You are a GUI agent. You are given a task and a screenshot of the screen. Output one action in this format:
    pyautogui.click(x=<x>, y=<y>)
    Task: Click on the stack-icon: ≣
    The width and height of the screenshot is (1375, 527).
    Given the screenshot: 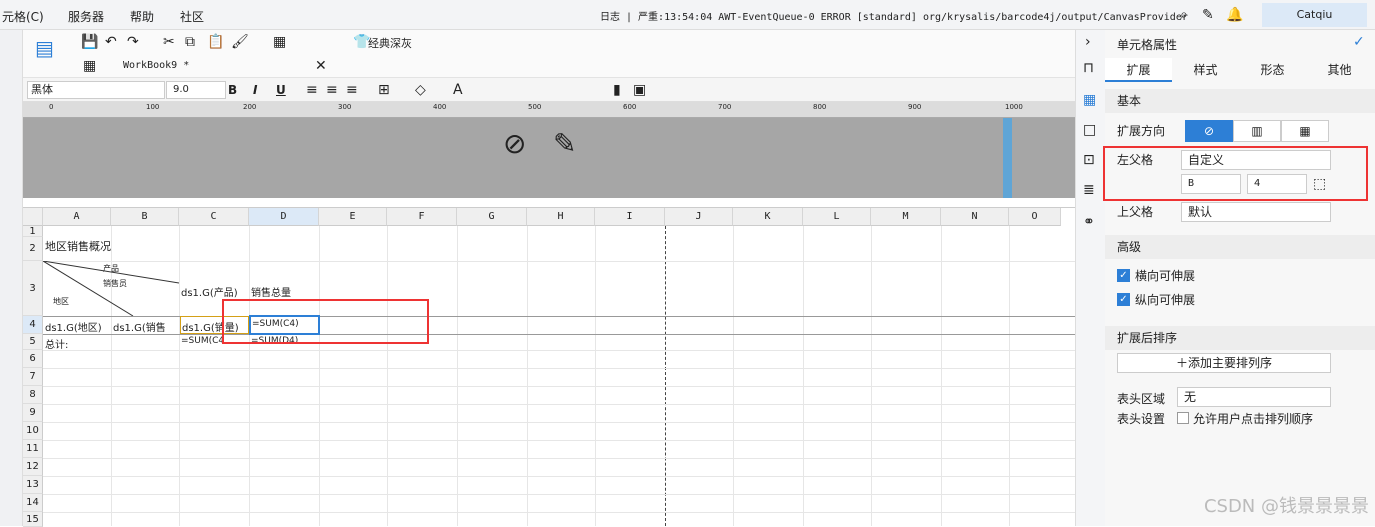 What is the action you would take?
    pyautogui.click(x=1089, y=190)
    